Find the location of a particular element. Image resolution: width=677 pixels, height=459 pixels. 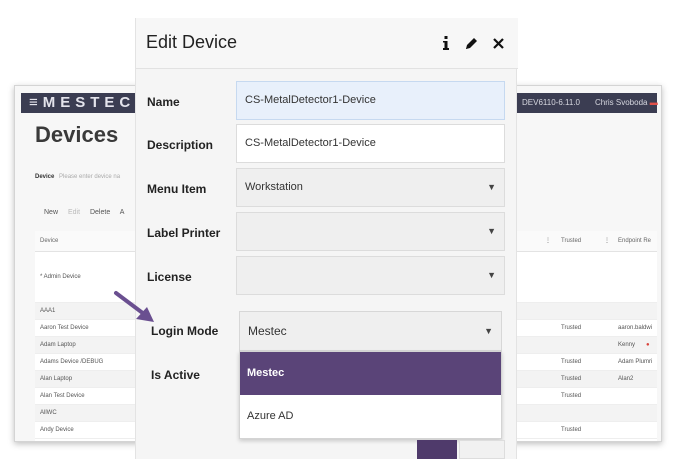

device-cell: AAA1 is located at coordinates (48, 311).